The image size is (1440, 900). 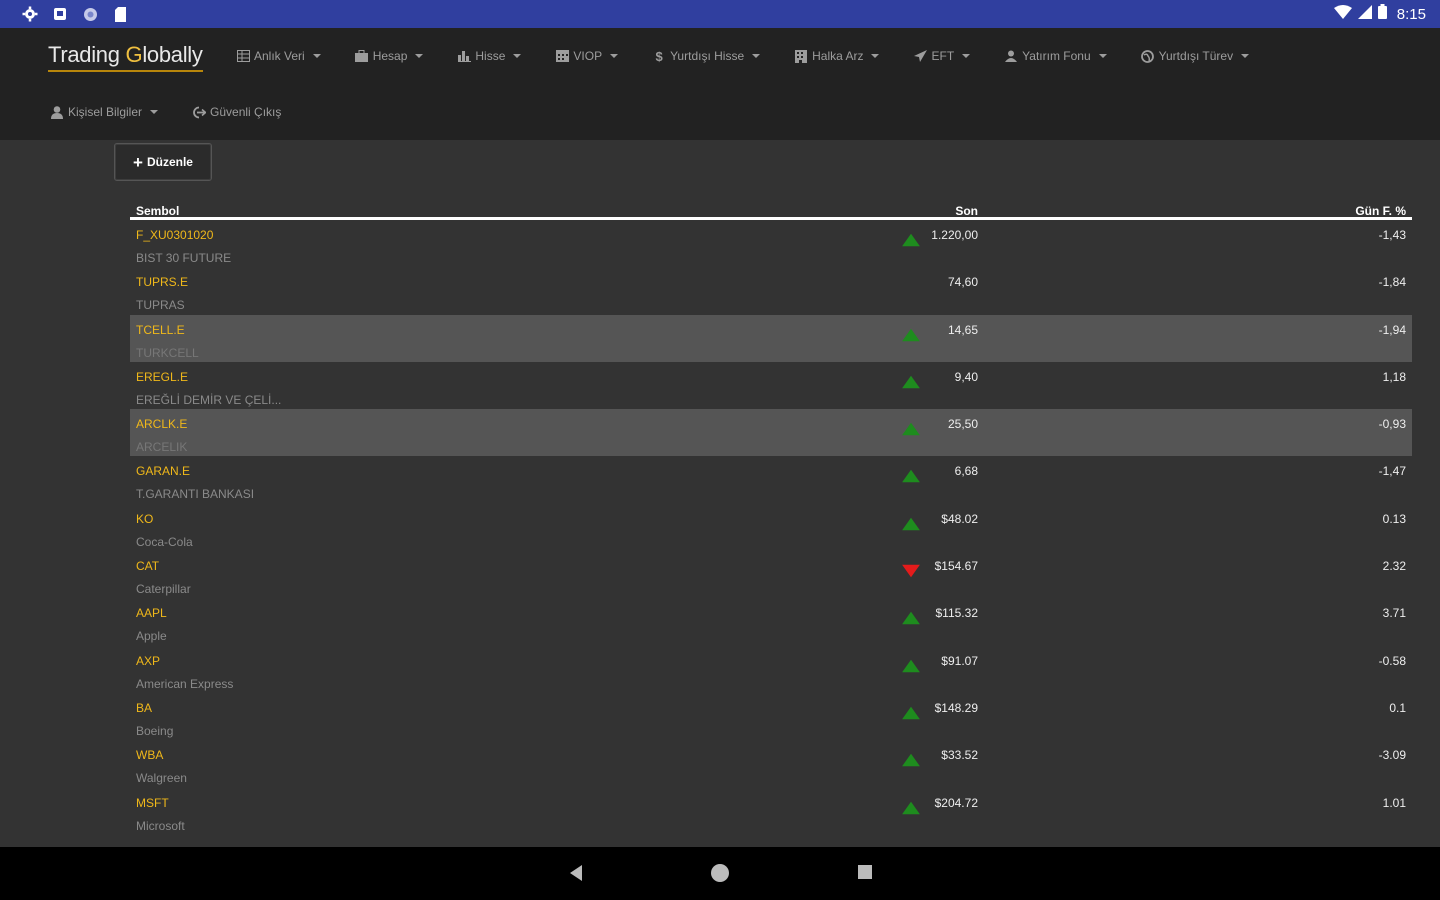 I want to click on row-name: American Express, so click(x=185, y=683).